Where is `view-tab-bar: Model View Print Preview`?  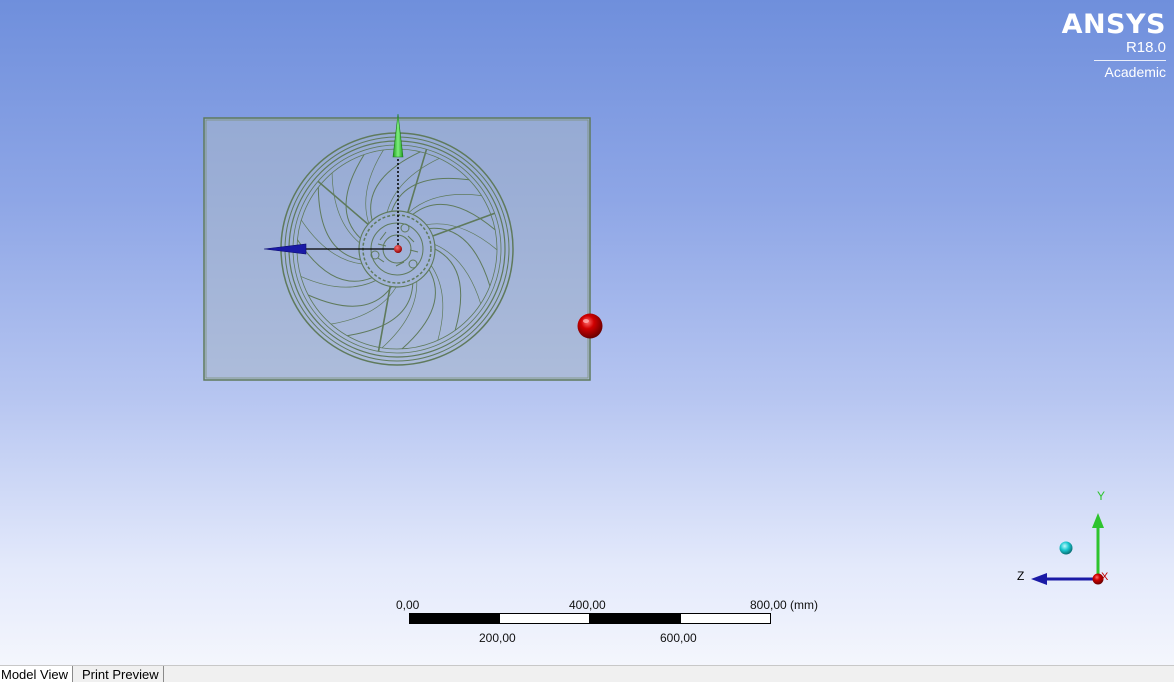 view-tab-bar: Model View Print Preview is located at coordinates (587, 673).